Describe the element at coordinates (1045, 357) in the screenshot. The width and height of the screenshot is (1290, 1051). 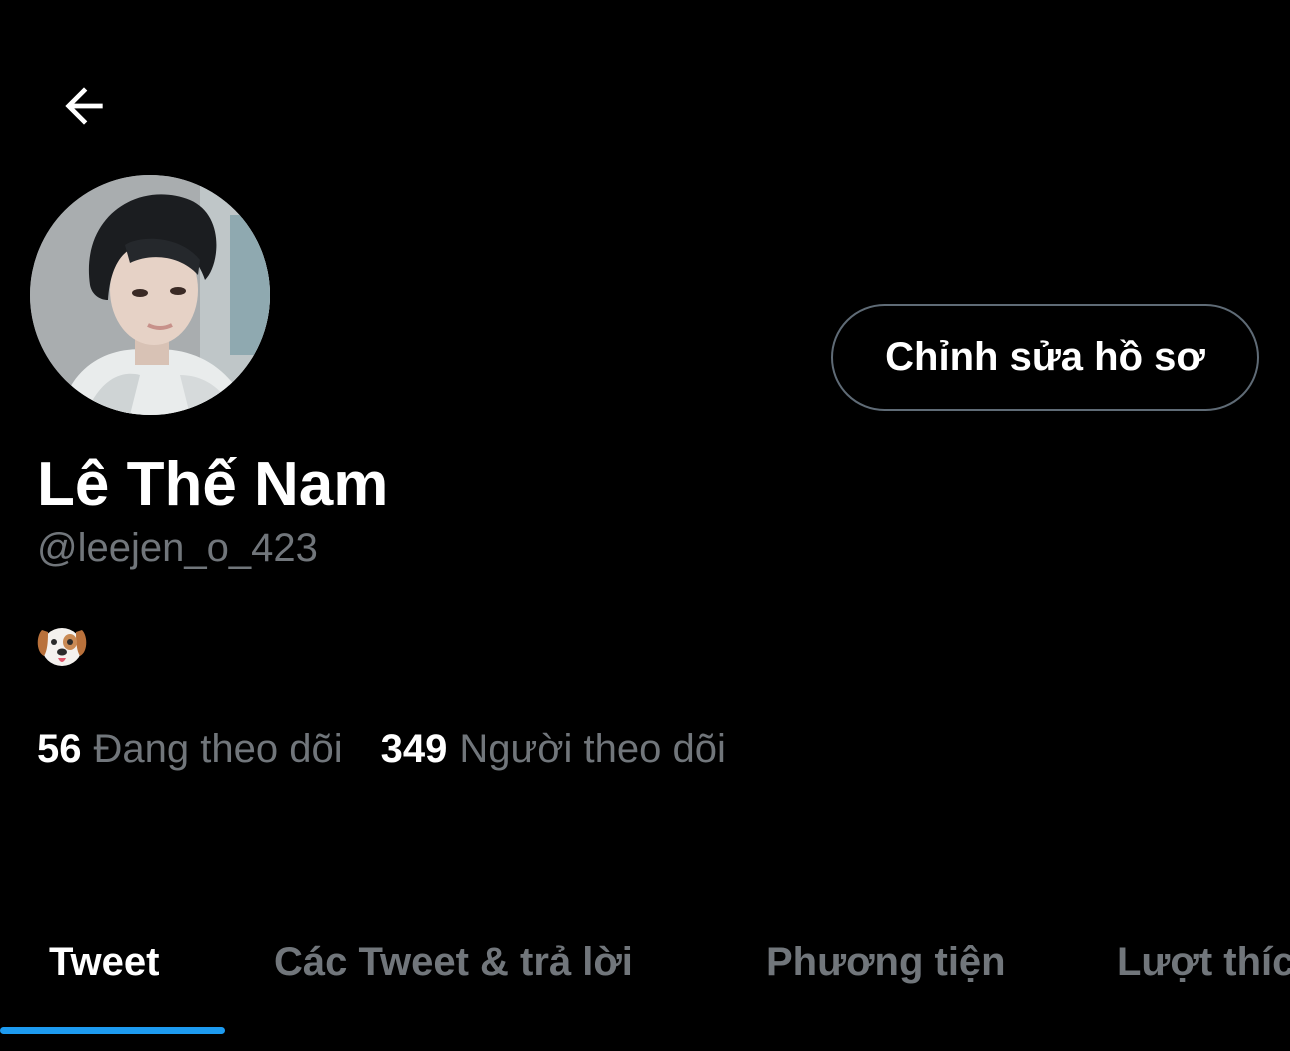
I see `edit-profile-button: Chỉnh sửa hồ sơ` at that location.